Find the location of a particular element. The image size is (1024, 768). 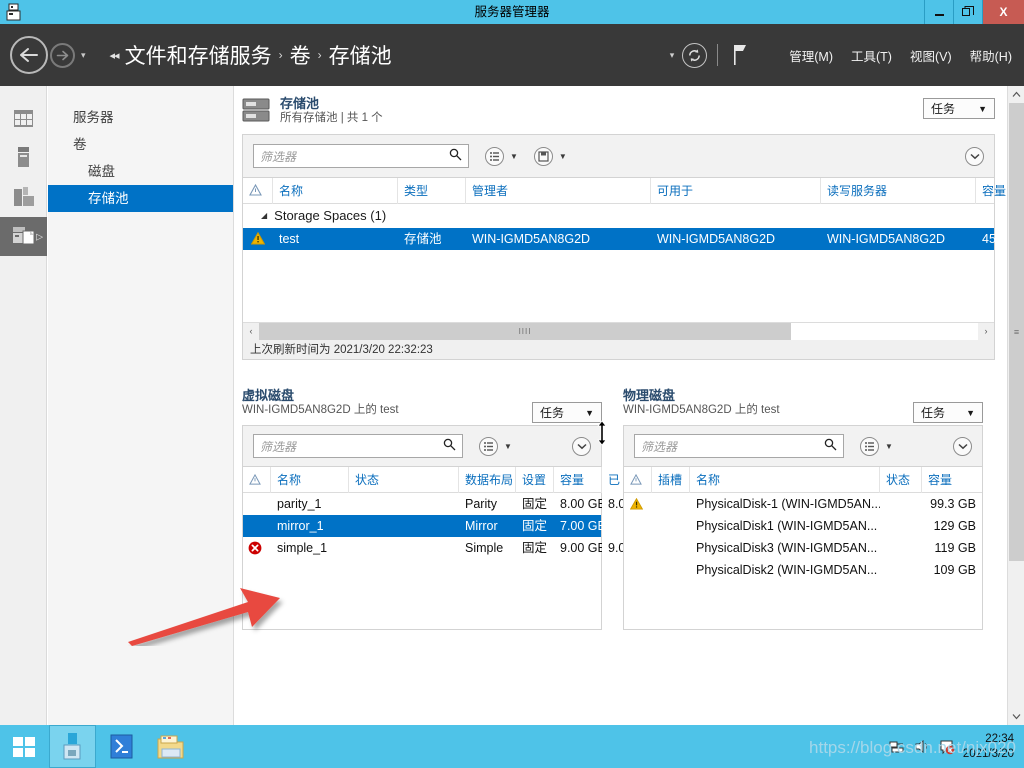

minimize-button is located at coordinates (938, 12).